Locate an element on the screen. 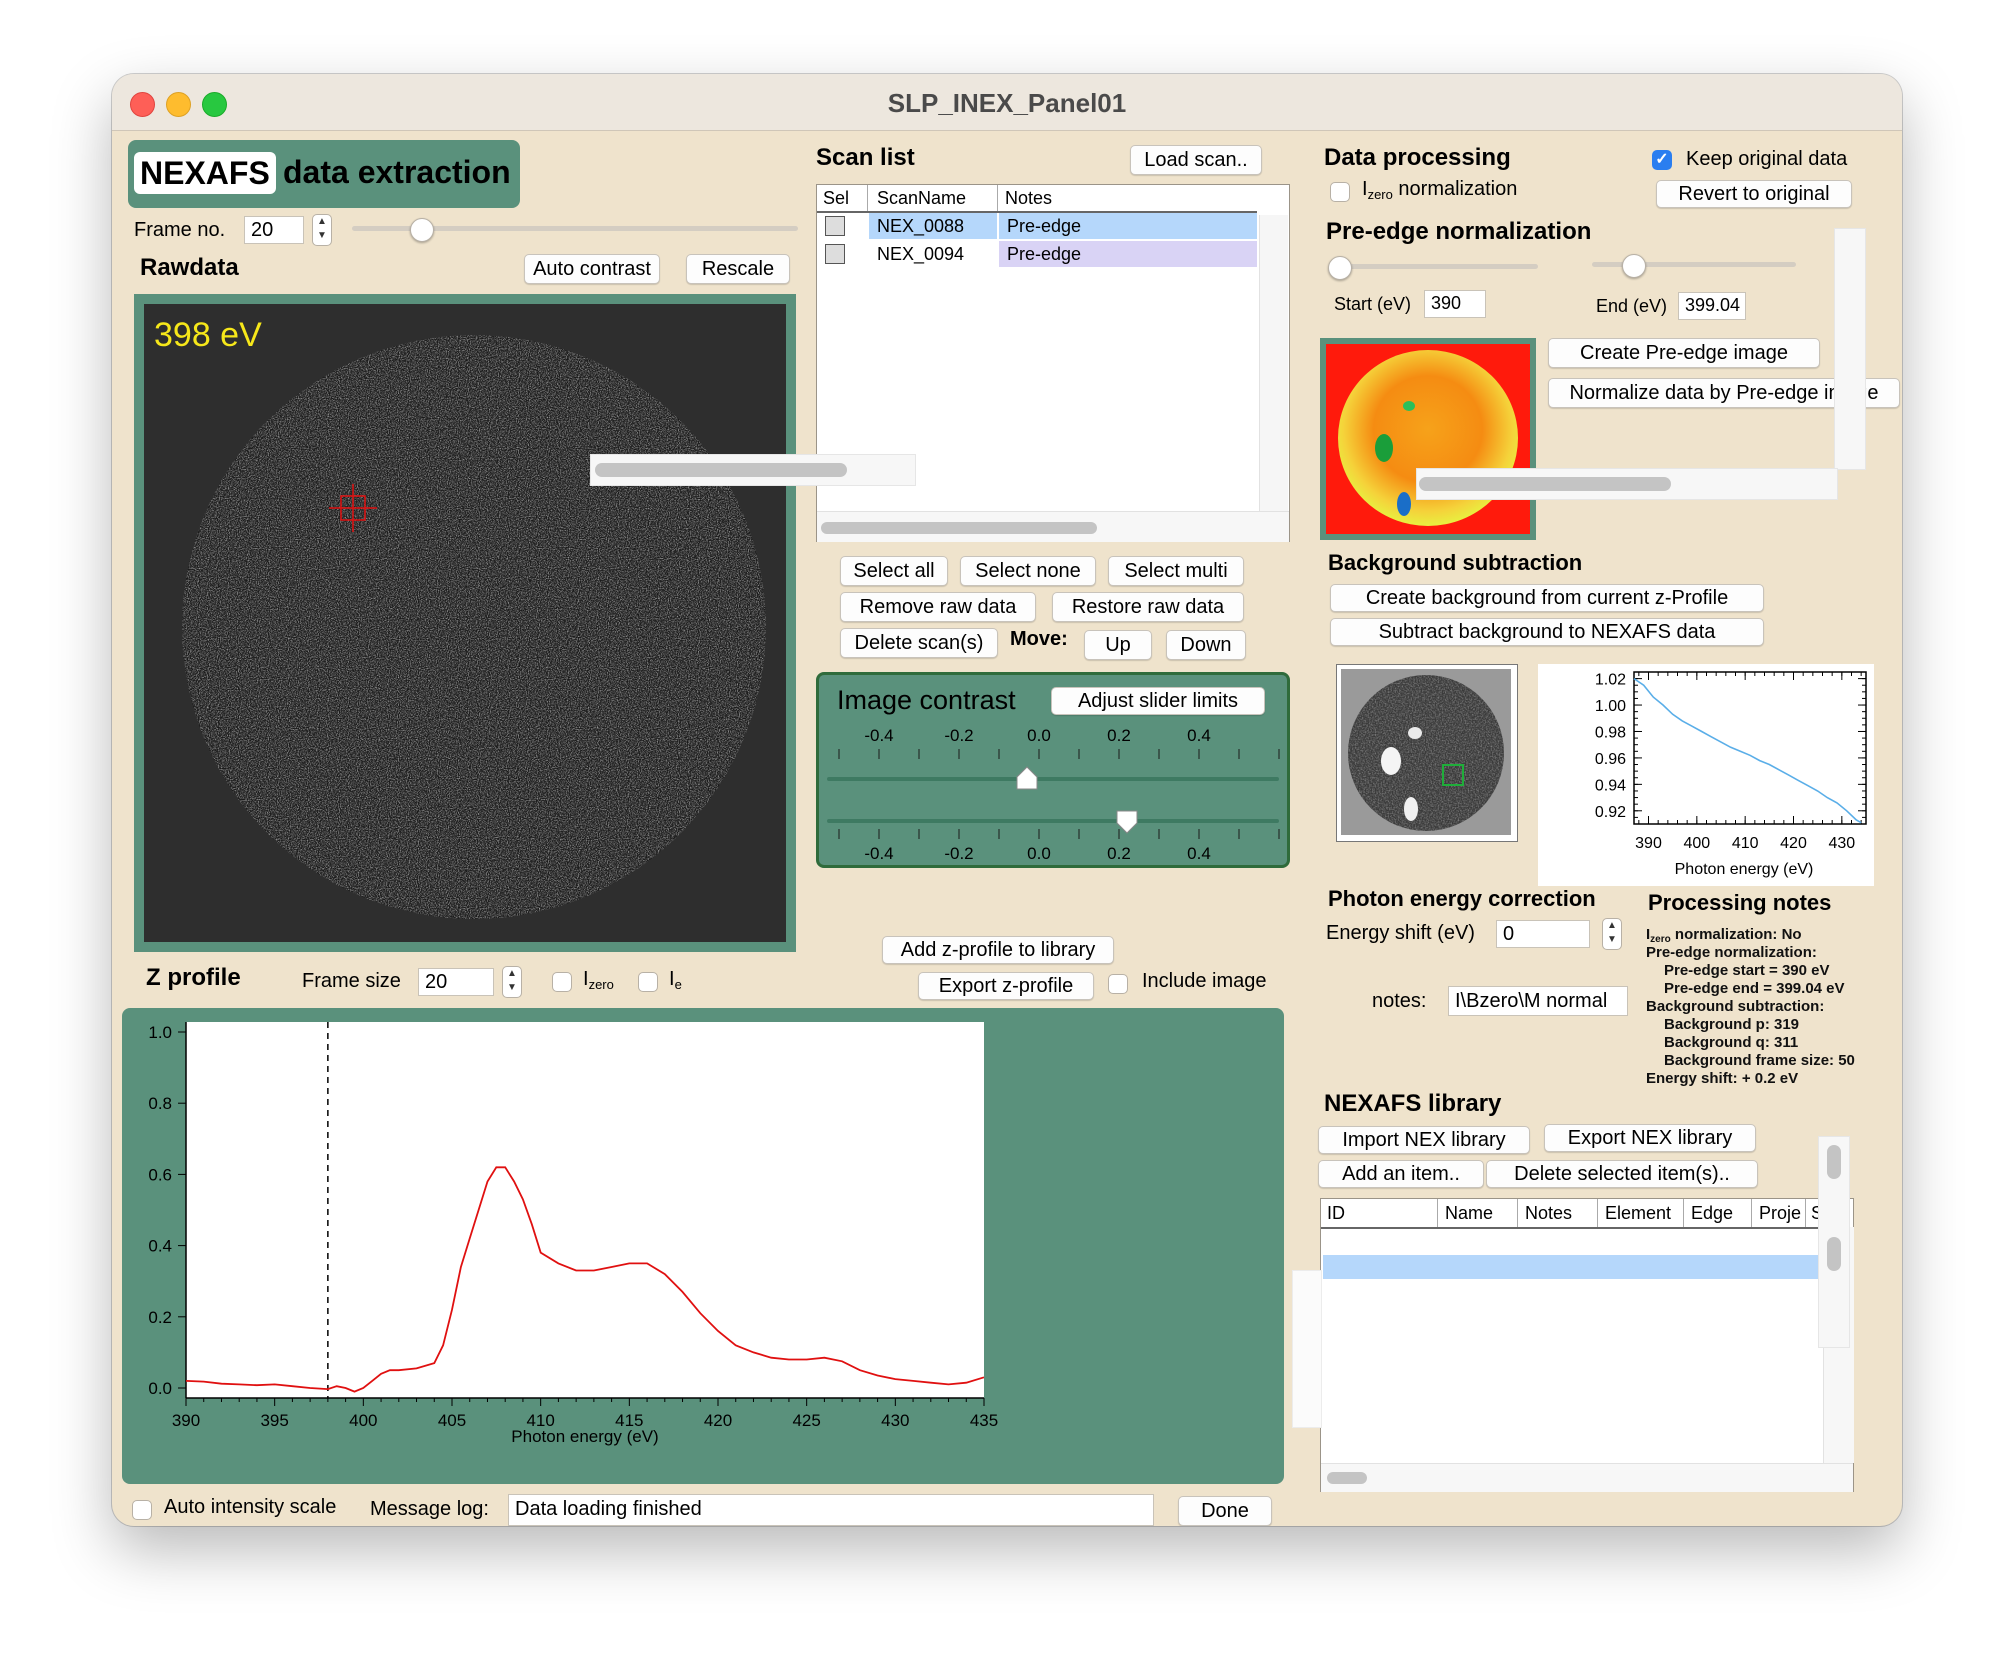 The image size is (2014, 1676). select-multi-button: Select multi is located at coordinates (1176, 571).